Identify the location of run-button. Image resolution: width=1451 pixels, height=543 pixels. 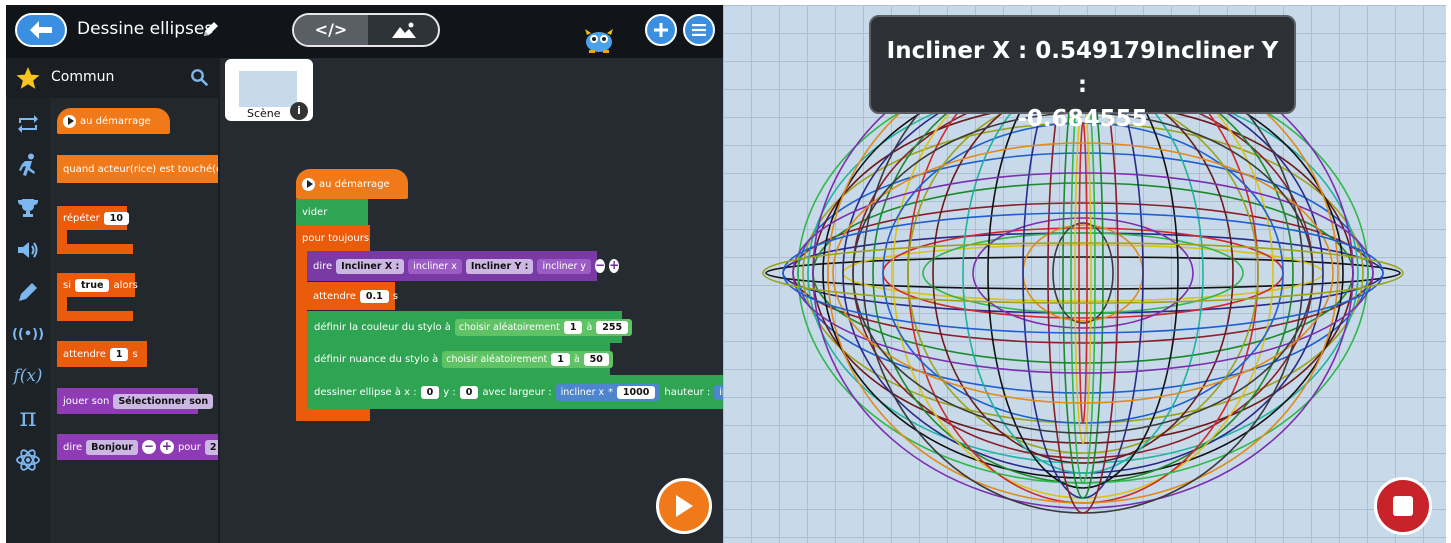
(684, 506).